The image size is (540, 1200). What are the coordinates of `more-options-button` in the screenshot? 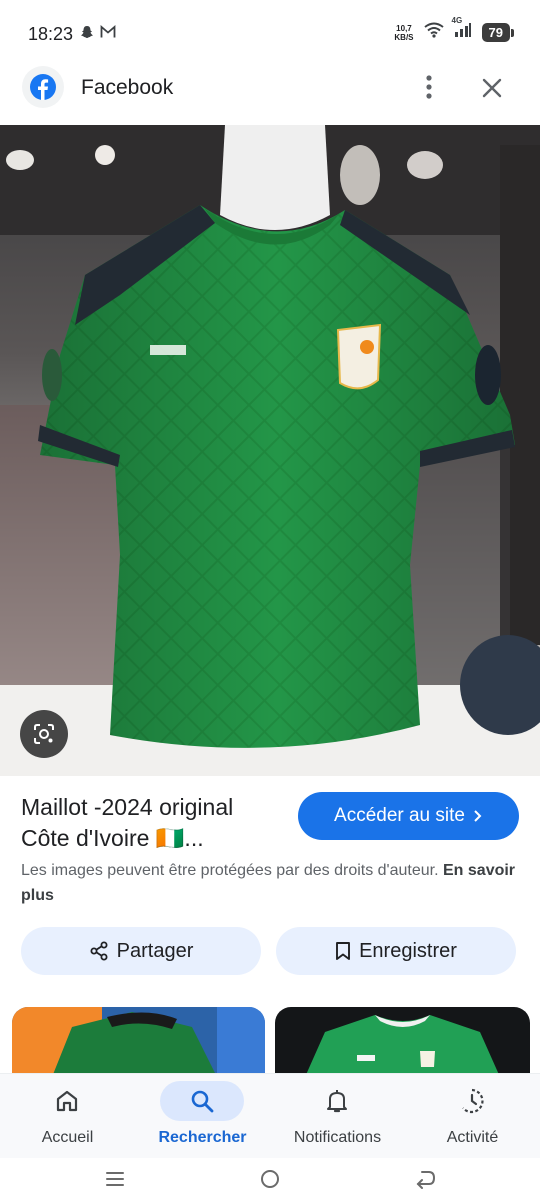 It's located at (429, 87).